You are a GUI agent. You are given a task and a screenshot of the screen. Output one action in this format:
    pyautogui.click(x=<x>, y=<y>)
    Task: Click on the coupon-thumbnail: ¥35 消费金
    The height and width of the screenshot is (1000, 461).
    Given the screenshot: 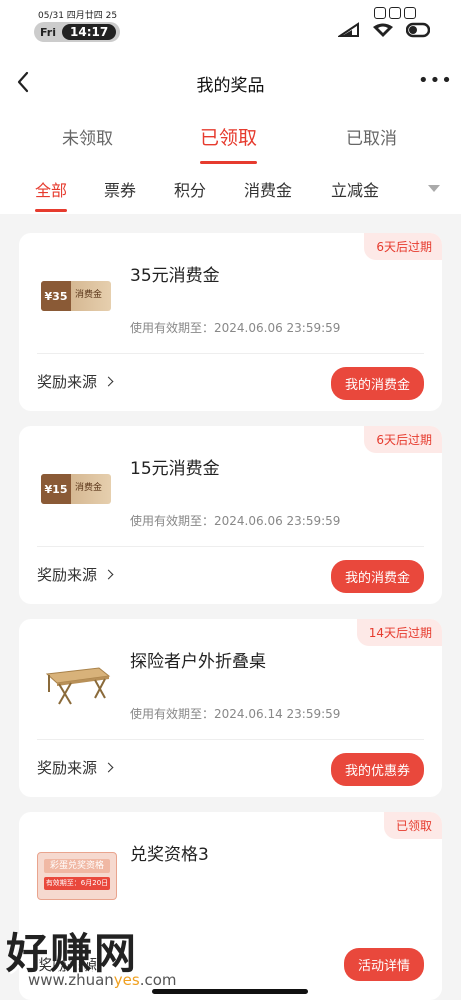 What is the action you would take?
    pyautogui.click(x=76, y=296)
    